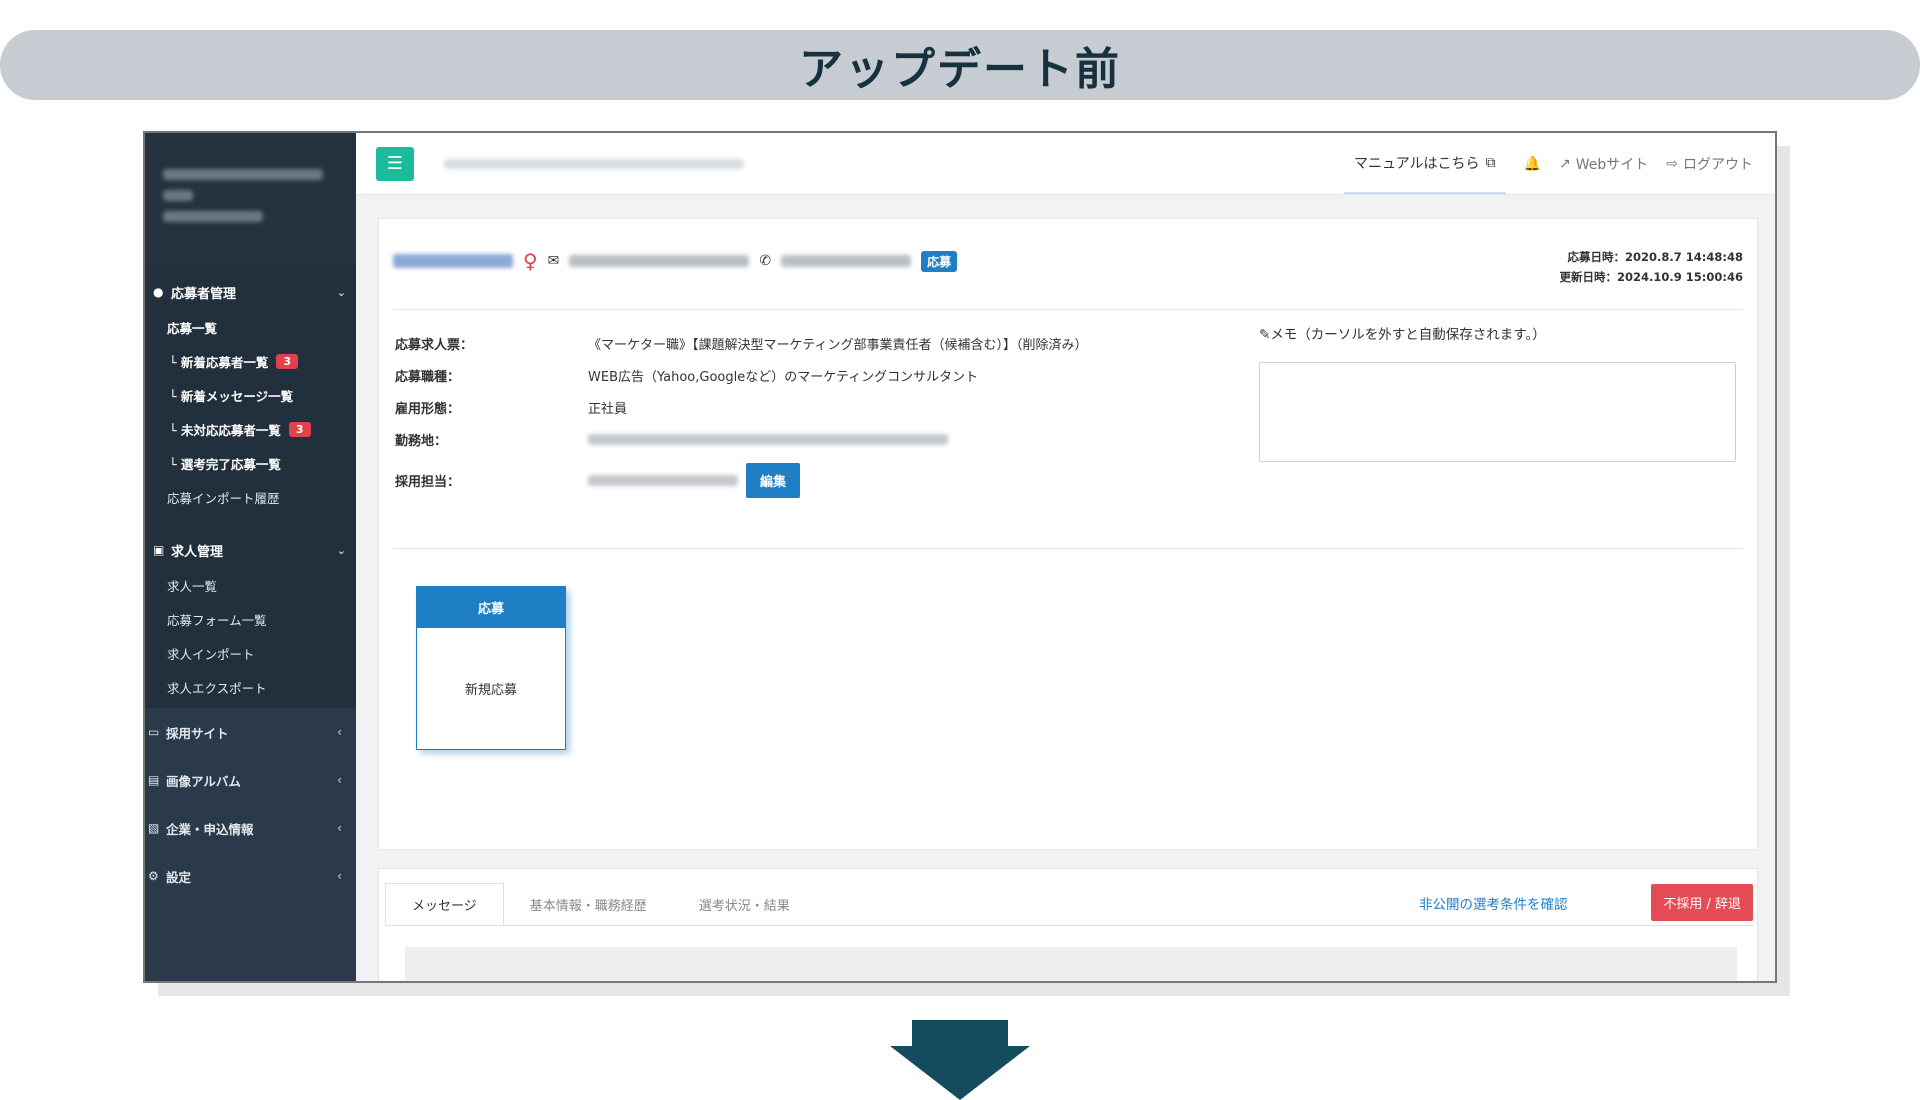 This screenshot has width=1920, height=1100. What do you see at coordinates (250, 361) in the screenshot?
I see `sidebar-item-new-applicants: └ 新着応募者一覧 3` at bounding box center [250, 361].